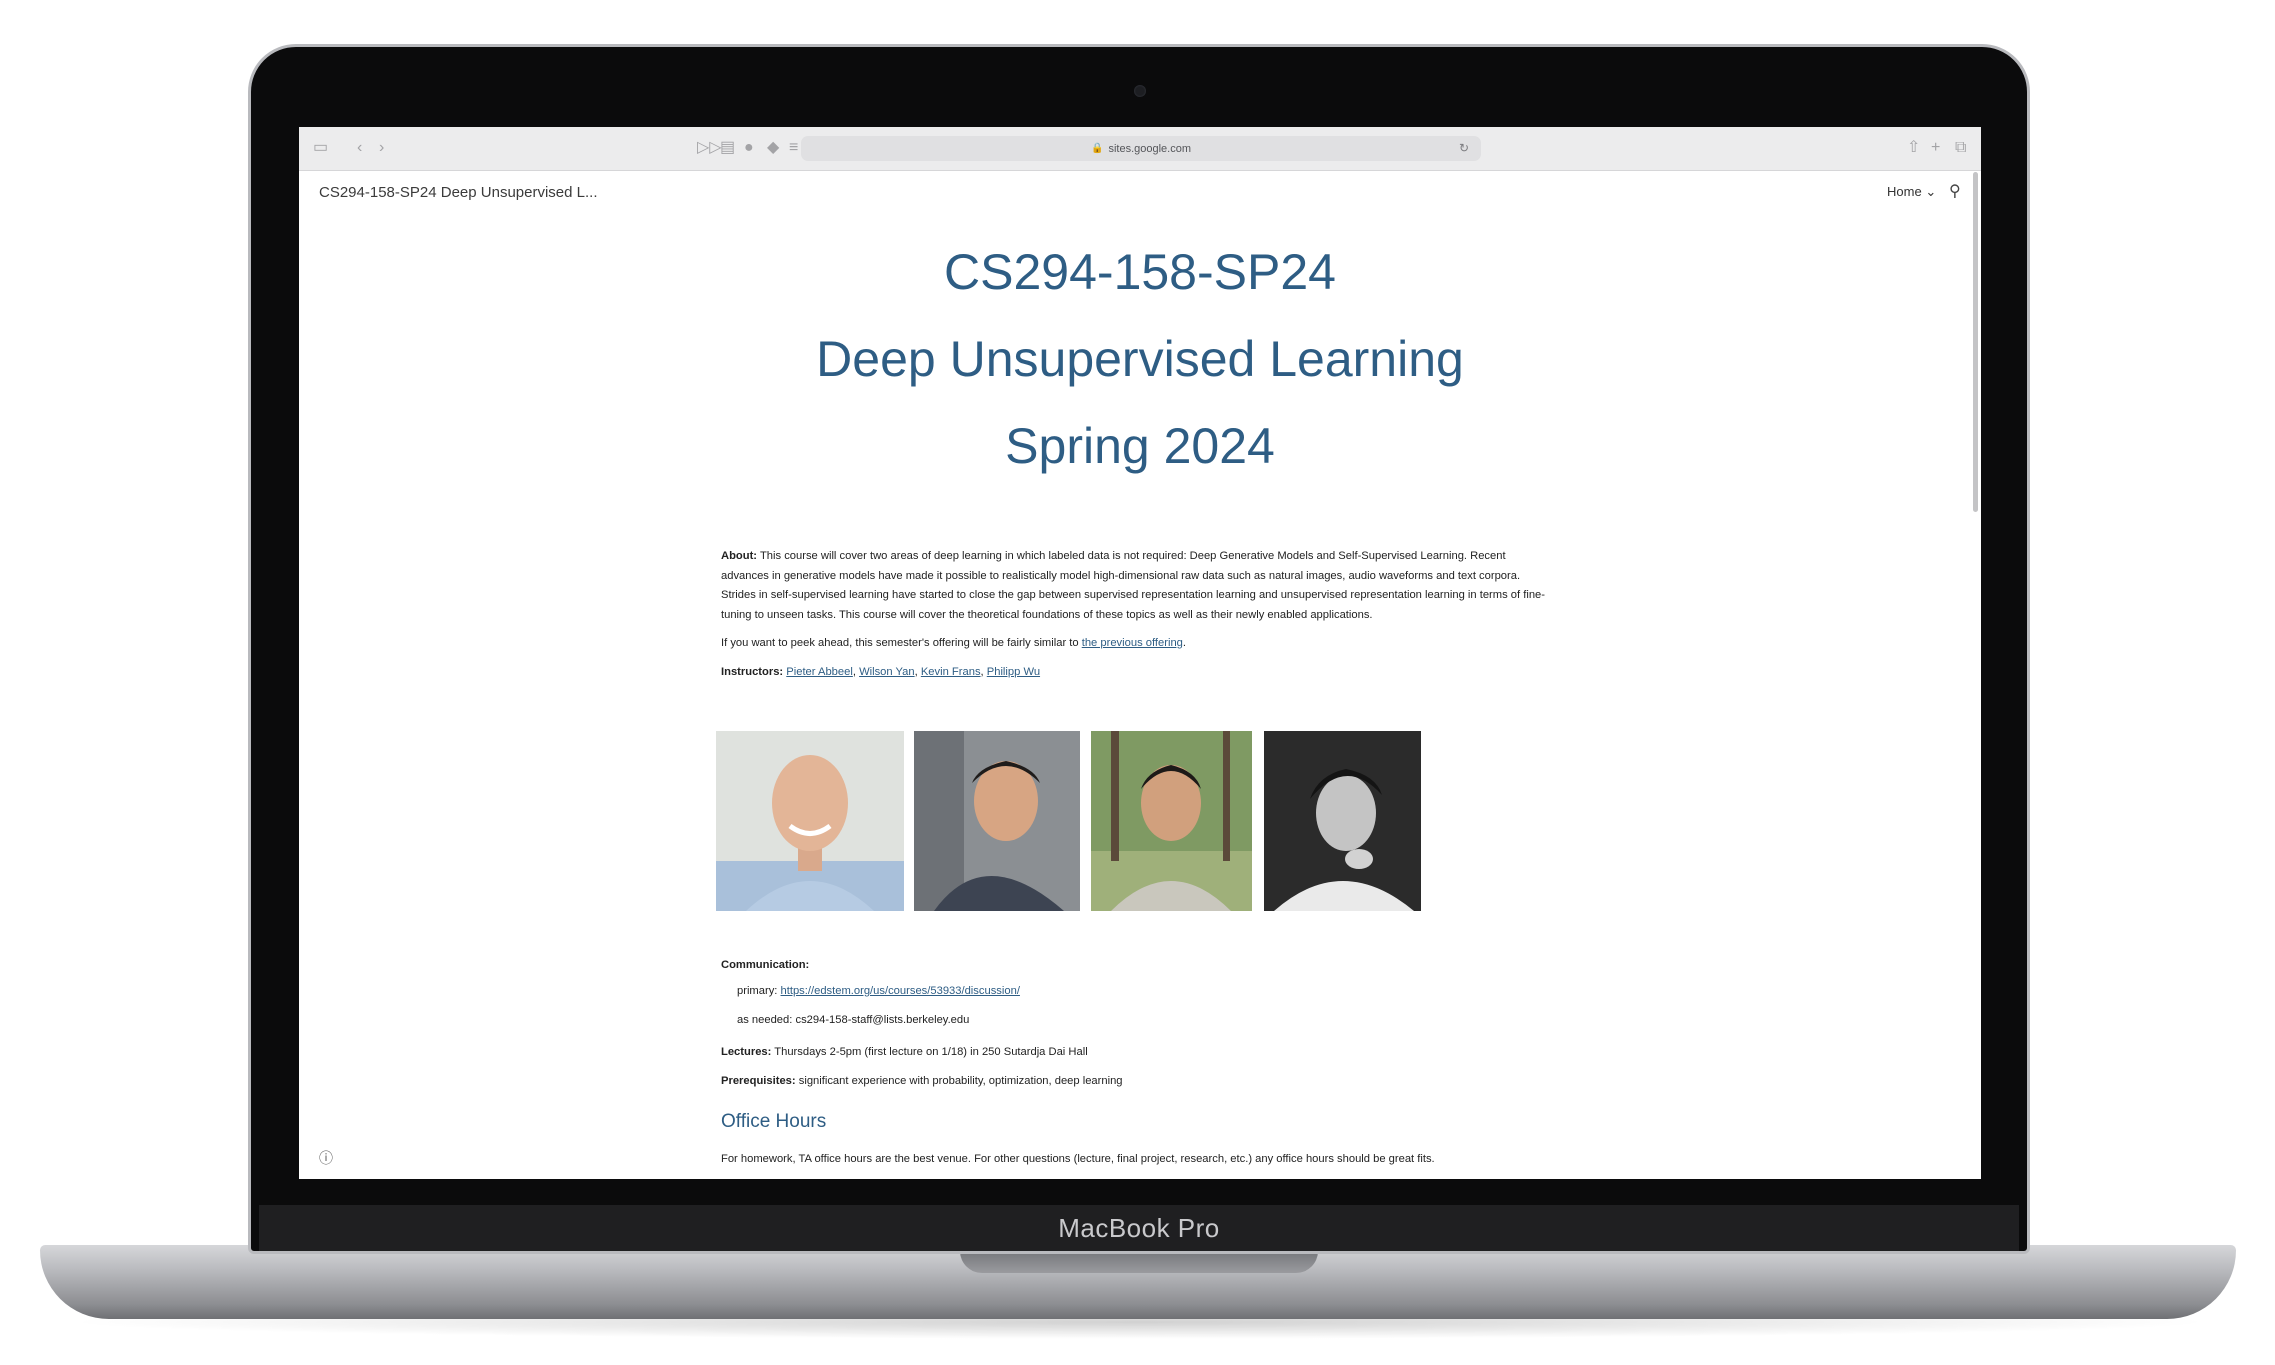 The height and width of the screenshot is (1365, 2275). I want to click on new-tab-icon: +, so click(1935, 148).